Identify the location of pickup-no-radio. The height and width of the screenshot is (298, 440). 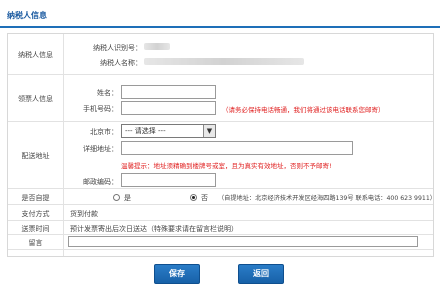
(193, 197).